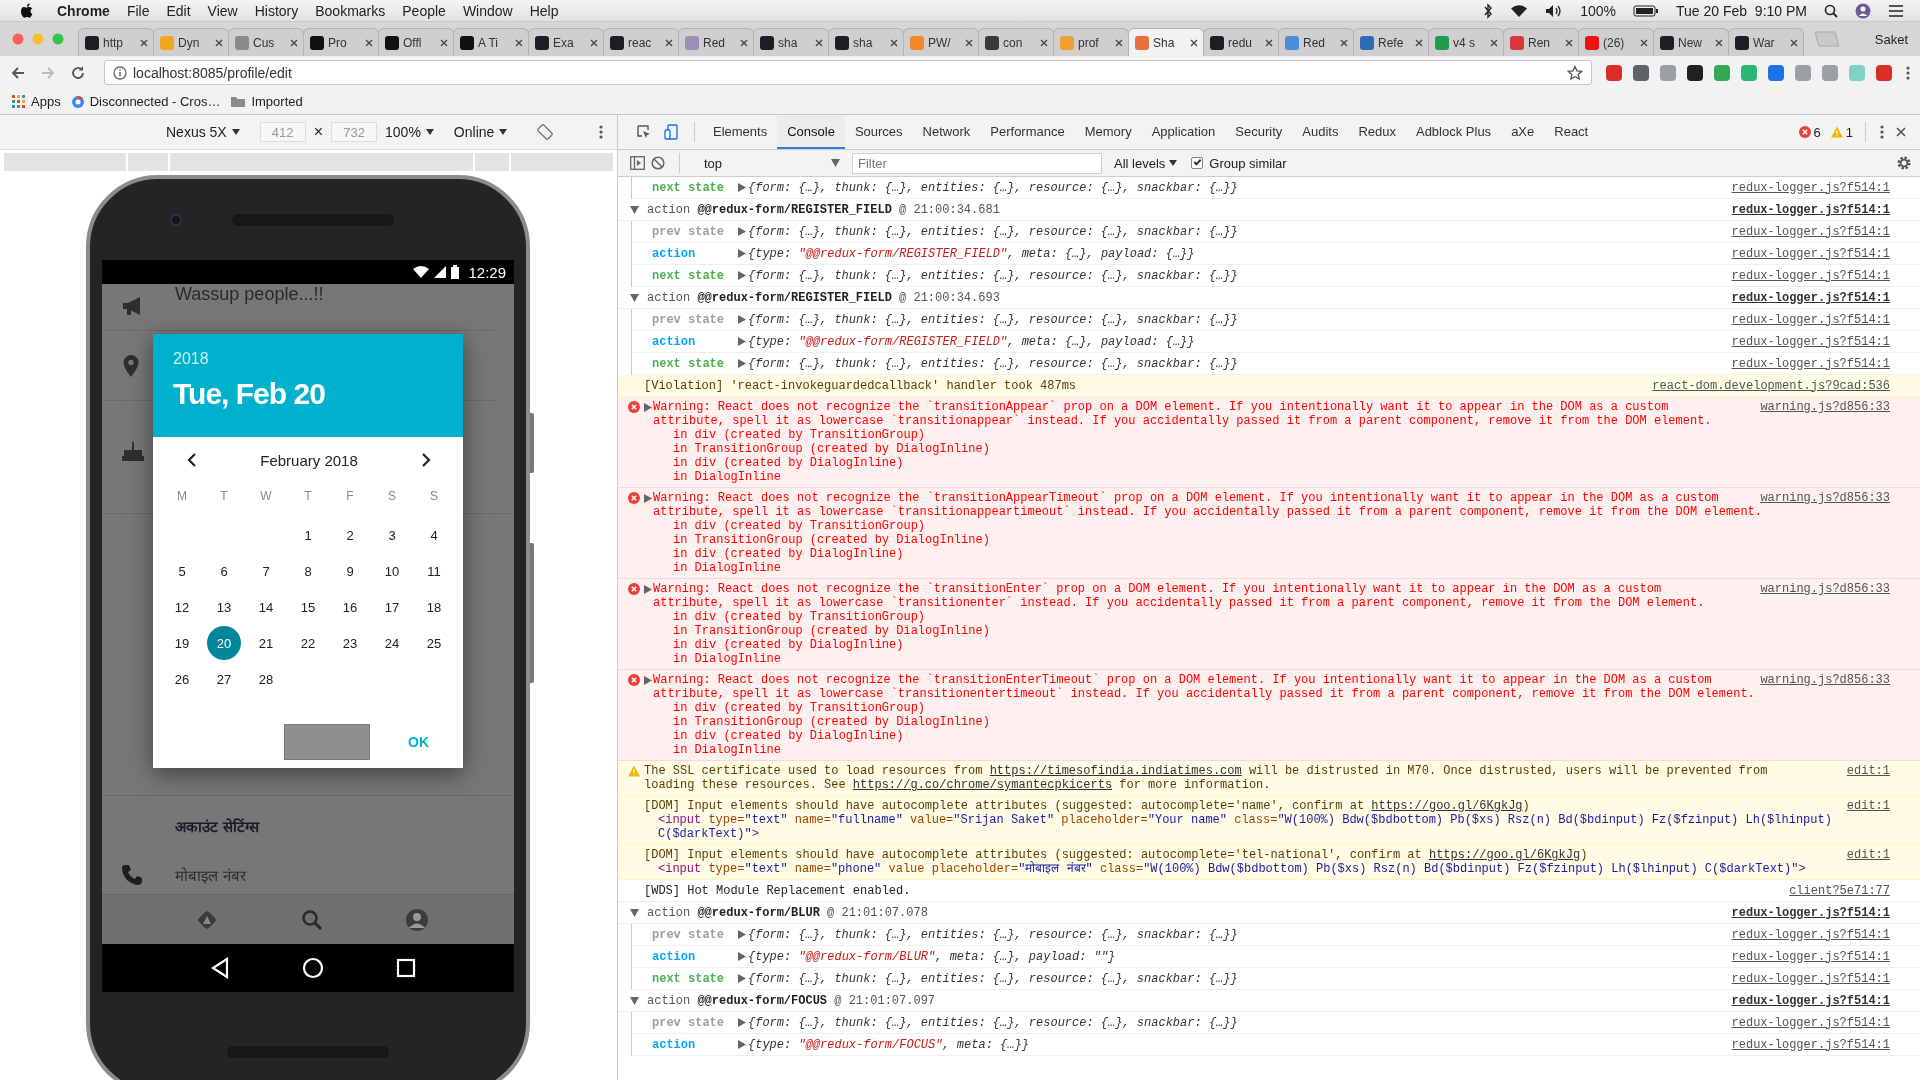 This screenshot has width=1920, height=1080. What do you see at coordinates (658, 163) in the screenshot?
I see `clear-console-icon` at bounding box center [658, 163].